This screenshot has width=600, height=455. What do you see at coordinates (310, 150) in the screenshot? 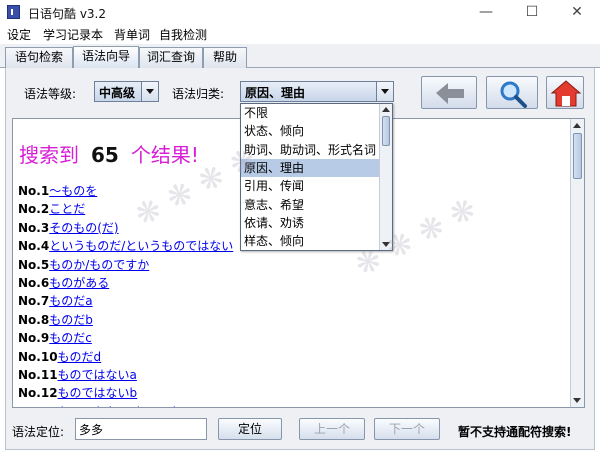
I see `dropdown-option: 助词、助动词、形式名词` at bounding box center [310, 150].